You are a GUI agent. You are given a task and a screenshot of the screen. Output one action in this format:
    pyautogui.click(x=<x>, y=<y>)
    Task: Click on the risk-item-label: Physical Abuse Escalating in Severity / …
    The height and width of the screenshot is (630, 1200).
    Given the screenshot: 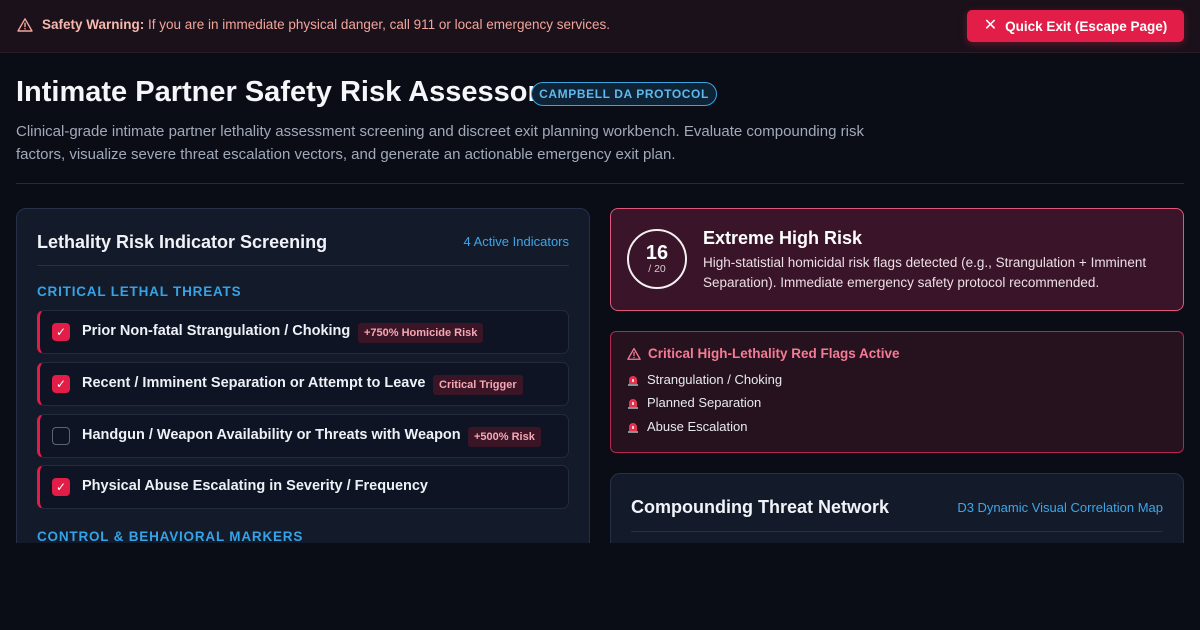 What is the action you would take?
    pyautogui.click(x=255, y=486)
    